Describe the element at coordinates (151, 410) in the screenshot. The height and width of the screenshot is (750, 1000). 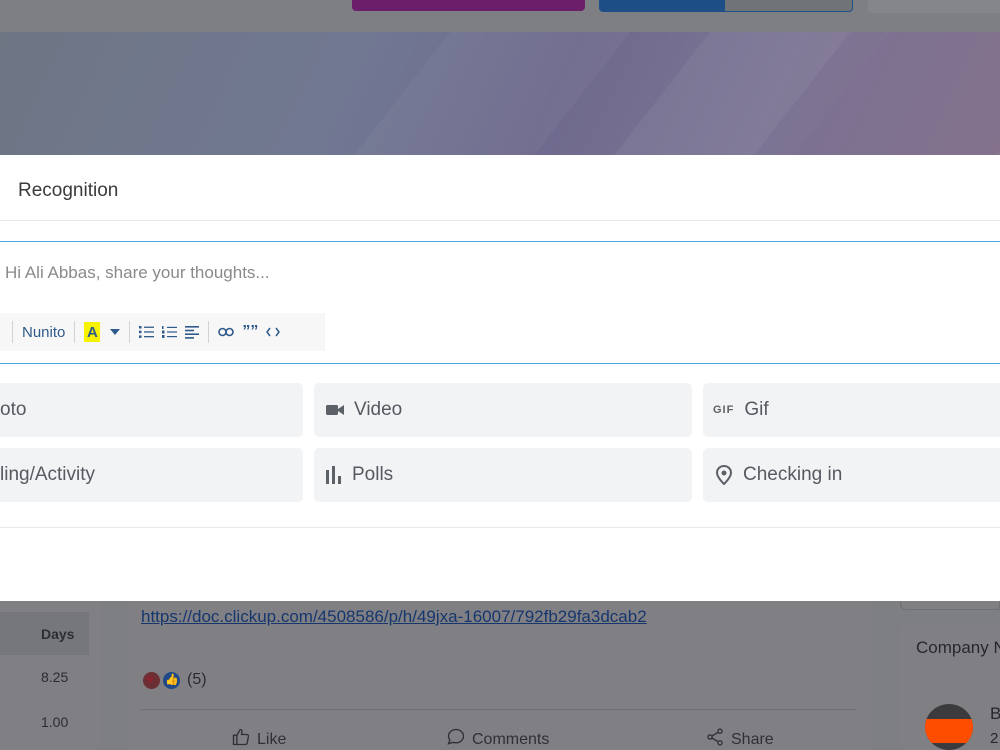
I see `photo-option: oto` at that location.